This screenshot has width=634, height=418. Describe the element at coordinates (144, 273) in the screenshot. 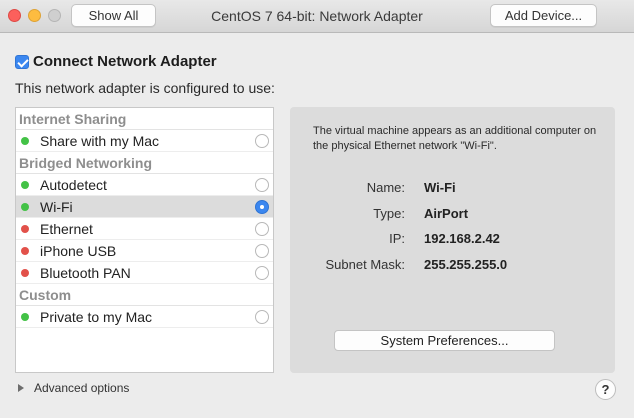

I see `list-item-bluetooth-pan: Bluetooth PAN` at that location.